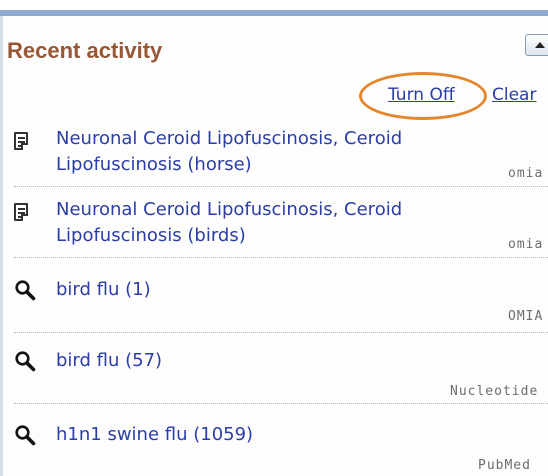 This screenshot has width=548, height=476. Describe the element at coordinates (540, 45) in the screenshot. I see `collapse-up-triangle-icon` at that location.